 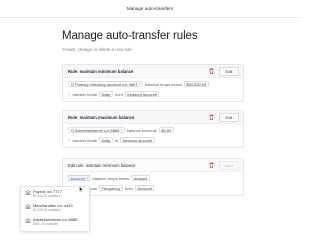 I want to click on account-select: Advertisements •••• 8885 ▾, so click(x=96, y=130).